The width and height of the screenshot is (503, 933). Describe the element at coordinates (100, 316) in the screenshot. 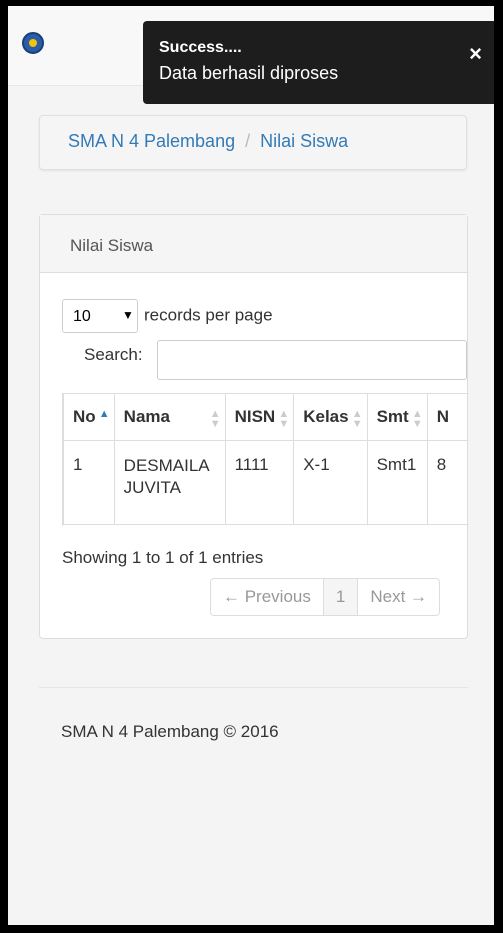

I see `records-per-page-select: 10` at that location.